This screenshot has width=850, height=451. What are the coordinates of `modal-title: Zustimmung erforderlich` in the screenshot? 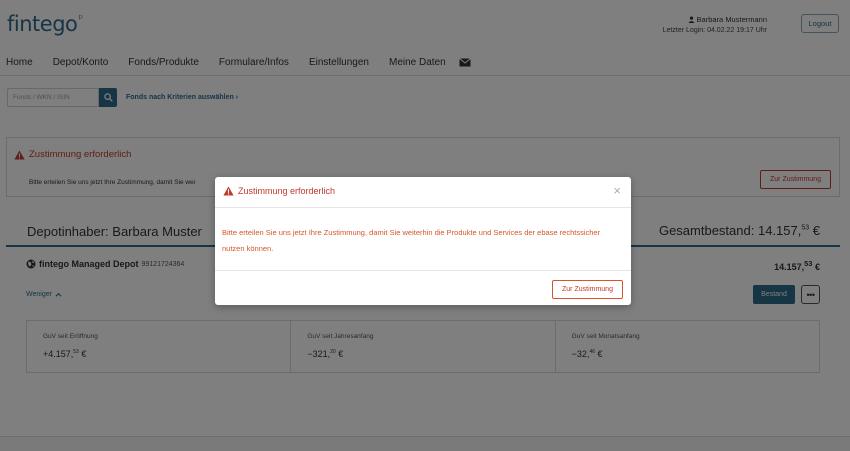 It's located at (279, 191).